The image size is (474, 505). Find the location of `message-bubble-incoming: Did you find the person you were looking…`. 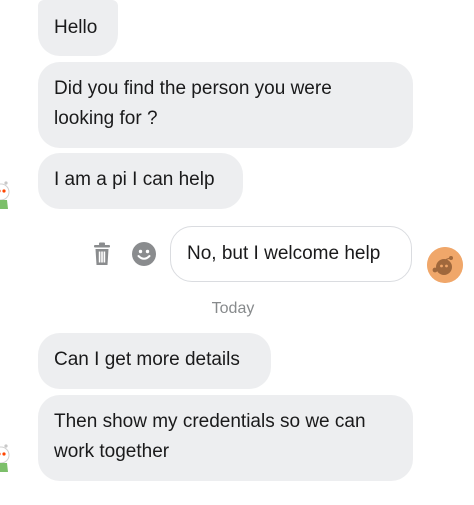

message-bubble-incoming: Did you find the person you were looking… is located at coordinates (225, 105).